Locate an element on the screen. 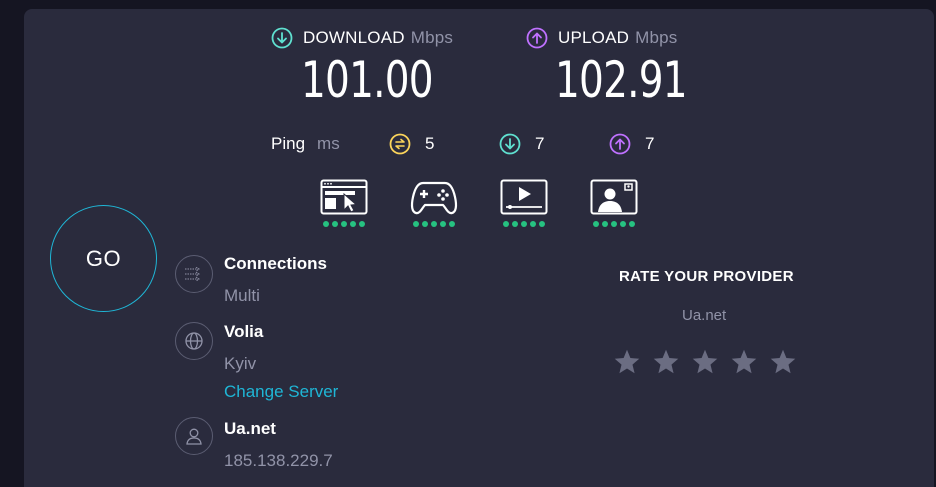  usecase-video-call is located at coordinates (614, 204).